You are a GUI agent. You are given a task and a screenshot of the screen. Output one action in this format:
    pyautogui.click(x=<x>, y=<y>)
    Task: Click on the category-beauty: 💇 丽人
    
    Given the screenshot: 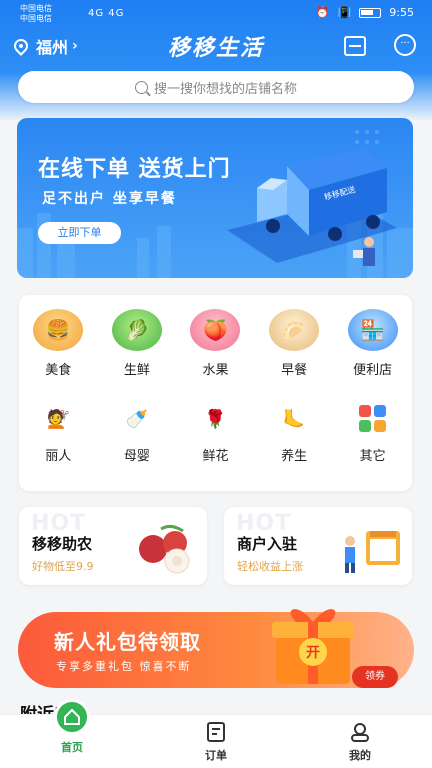 What is the action you would take?
    pyautogui.click(x=58, y=441)
    